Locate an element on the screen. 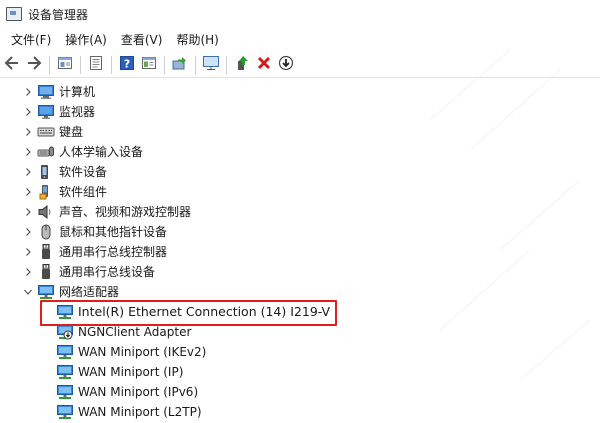  view-button is located at coordinates (149, 65).